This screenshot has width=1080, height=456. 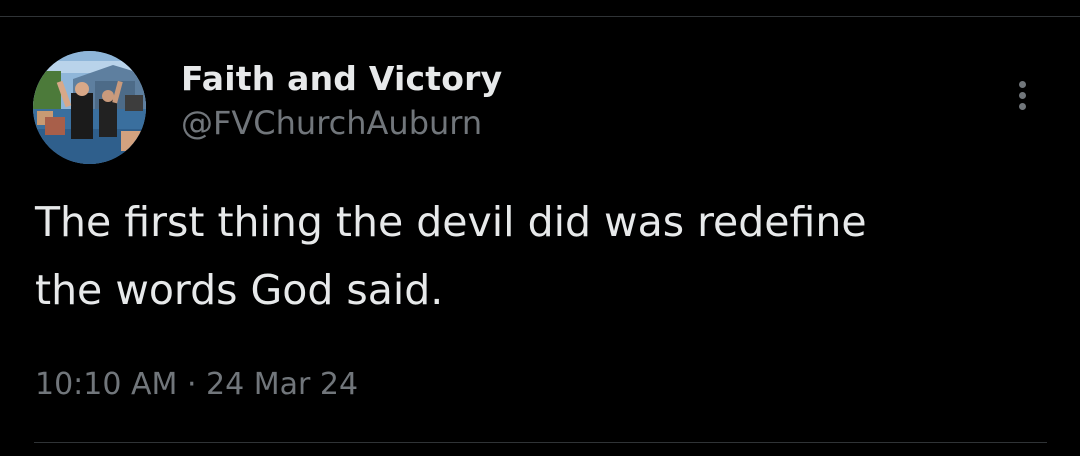 I want to click on more-options-button, so click(x=1023, y=95).